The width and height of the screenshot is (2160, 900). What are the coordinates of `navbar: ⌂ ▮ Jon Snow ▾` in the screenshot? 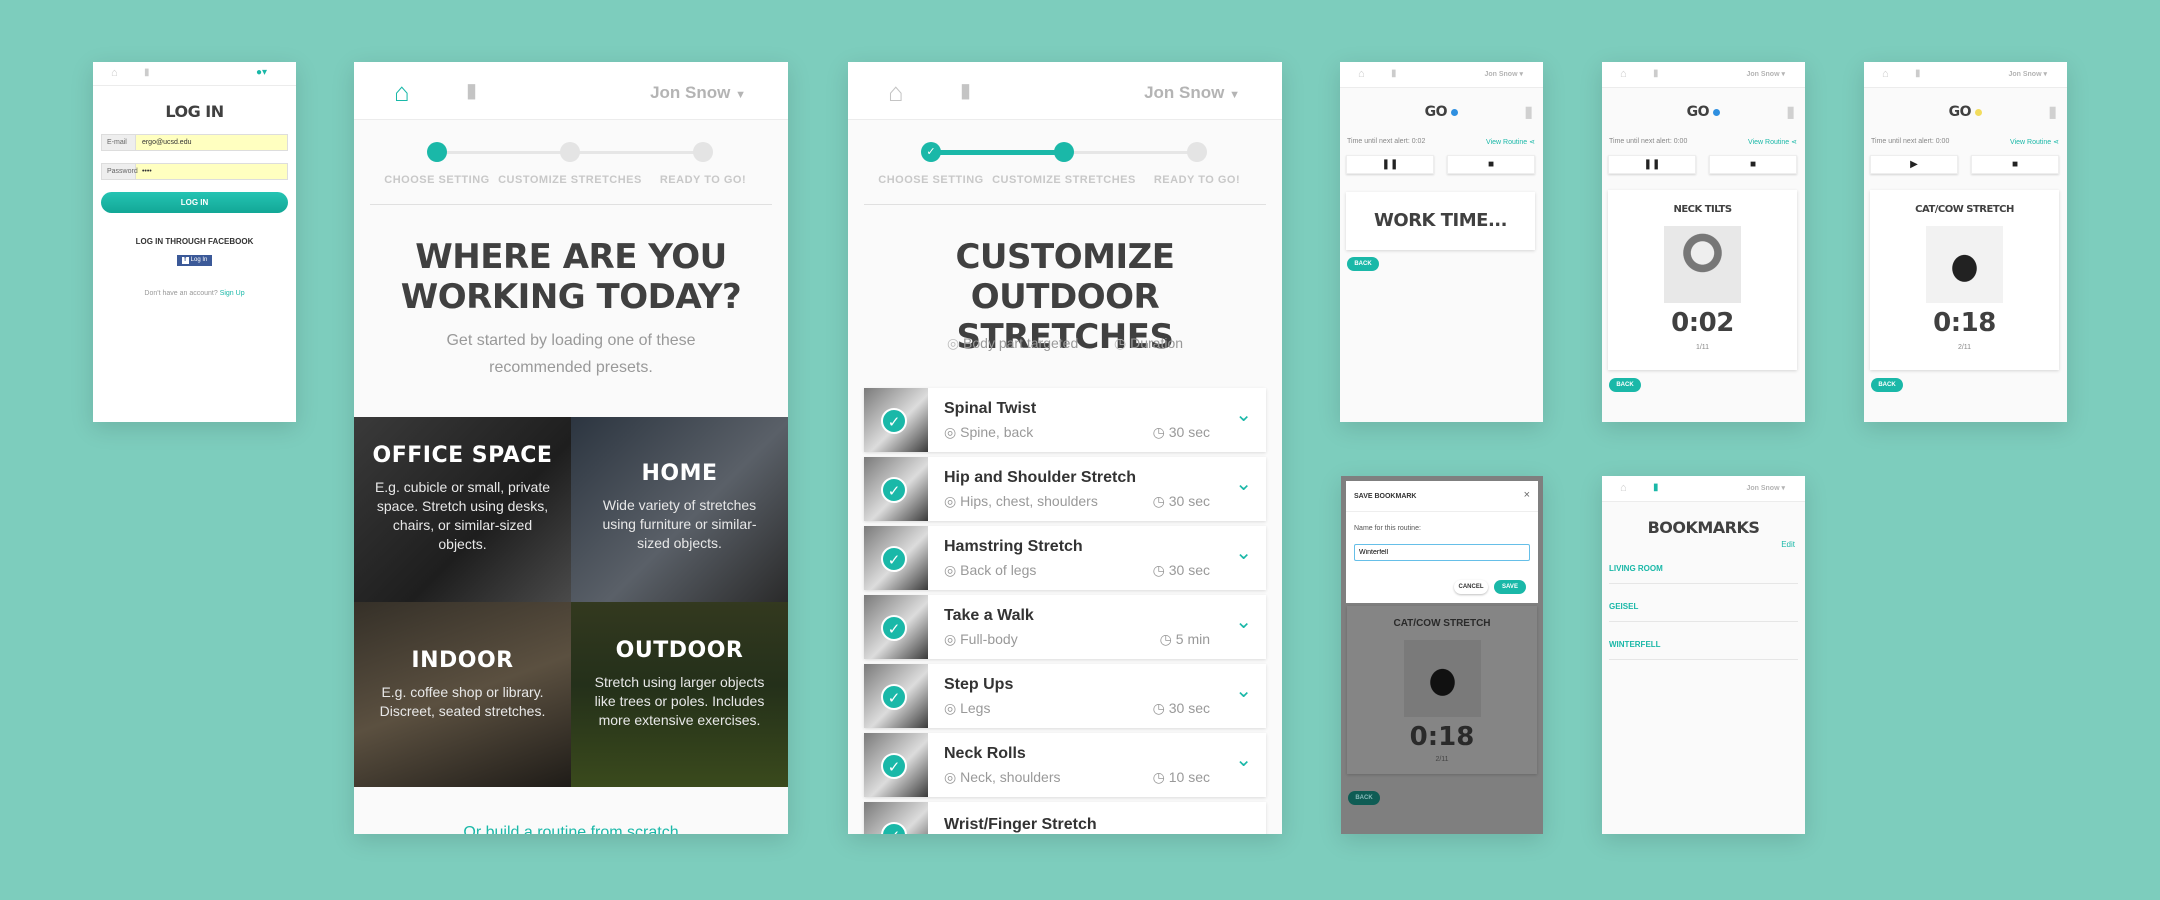 It's located at (1703, 75).